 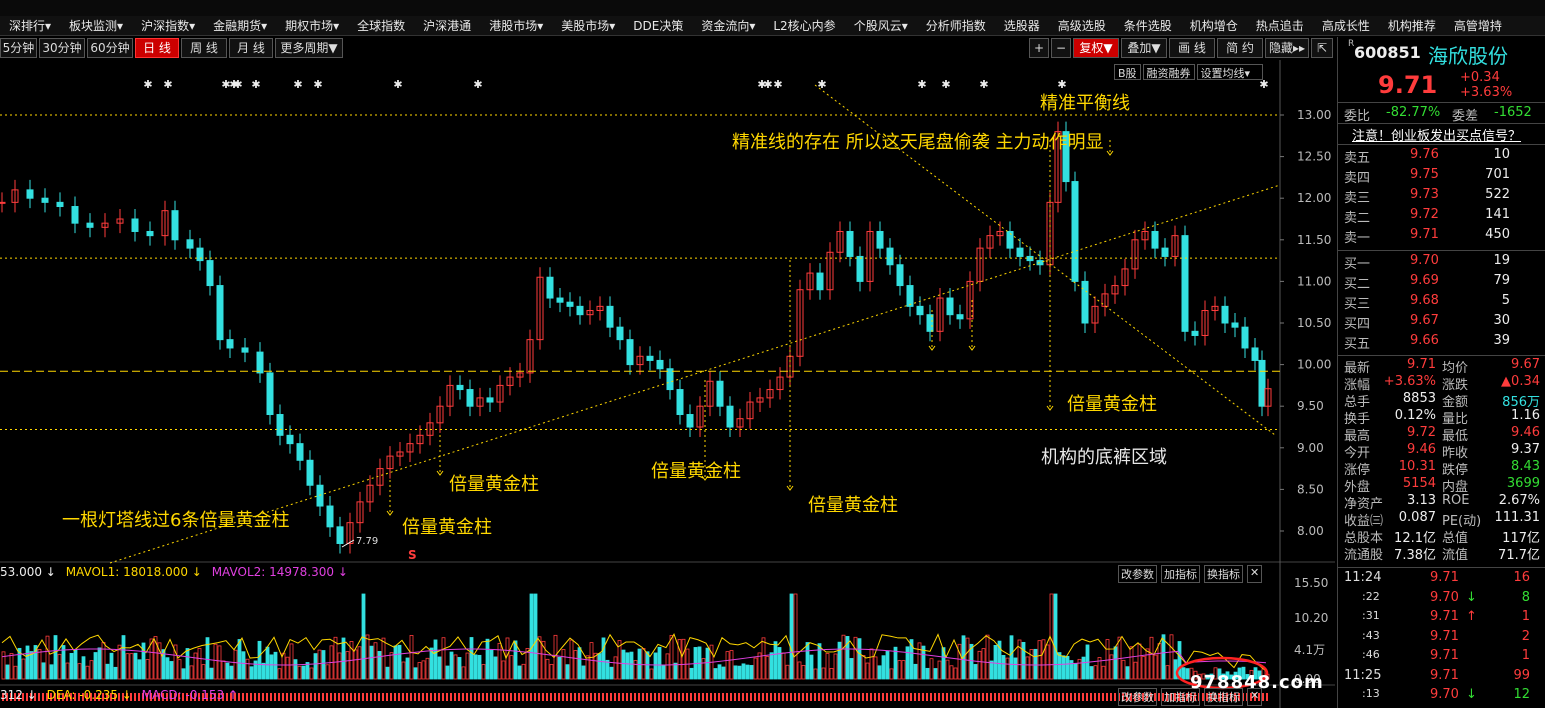 I want to click on hide-panel-button: 隐藏▸▸, so click(x=1287, y=48).